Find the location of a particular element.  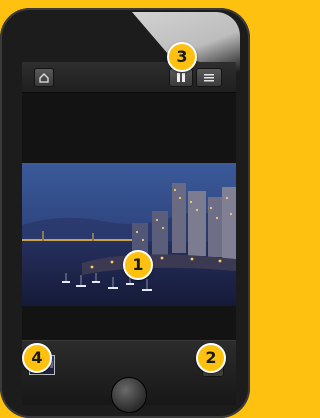

menu-button is located at coordinates (209, 77).